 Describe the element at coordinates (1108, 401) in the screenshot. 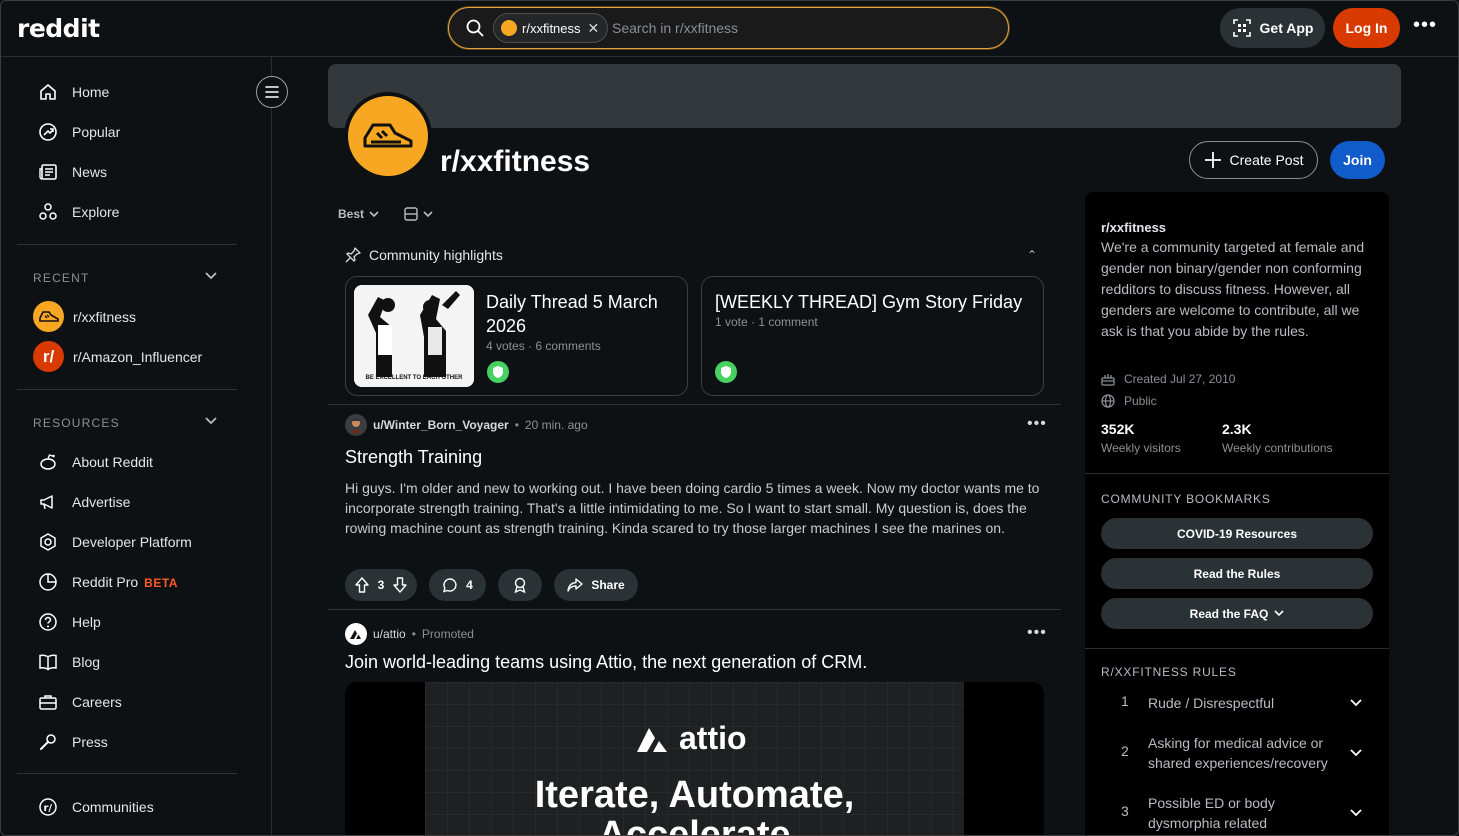

I see `globe-icon` at that location.